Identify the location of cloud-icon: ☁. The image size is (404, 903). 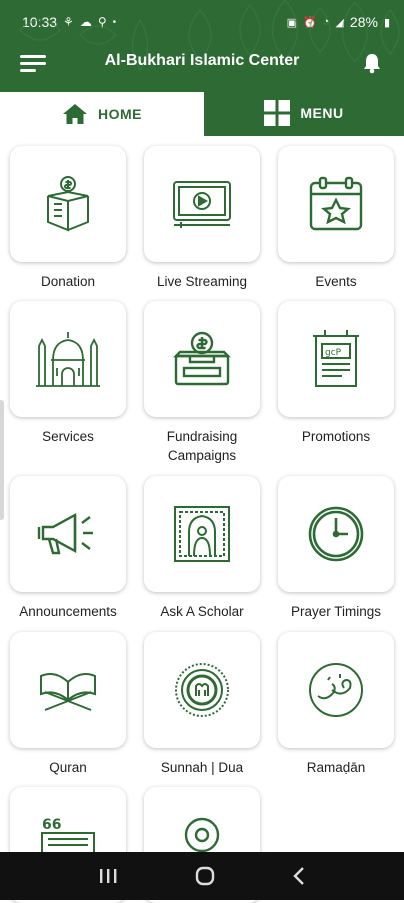
(85, 22).